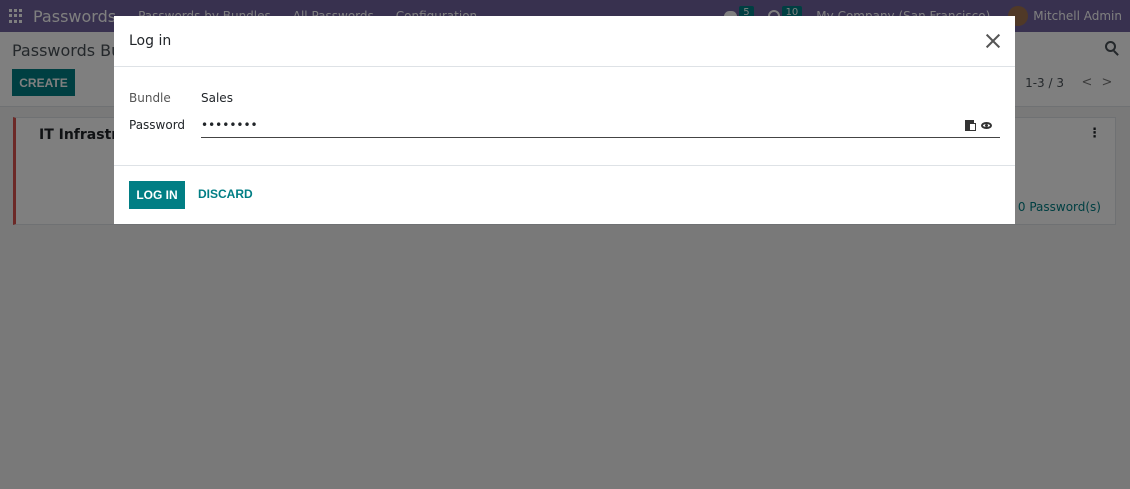 Image resolution: width=1130 pixels, height=489 pixels. Describe the element at coordinates (157, 125) in the screenshot. I see `password-label: Password` at that location.